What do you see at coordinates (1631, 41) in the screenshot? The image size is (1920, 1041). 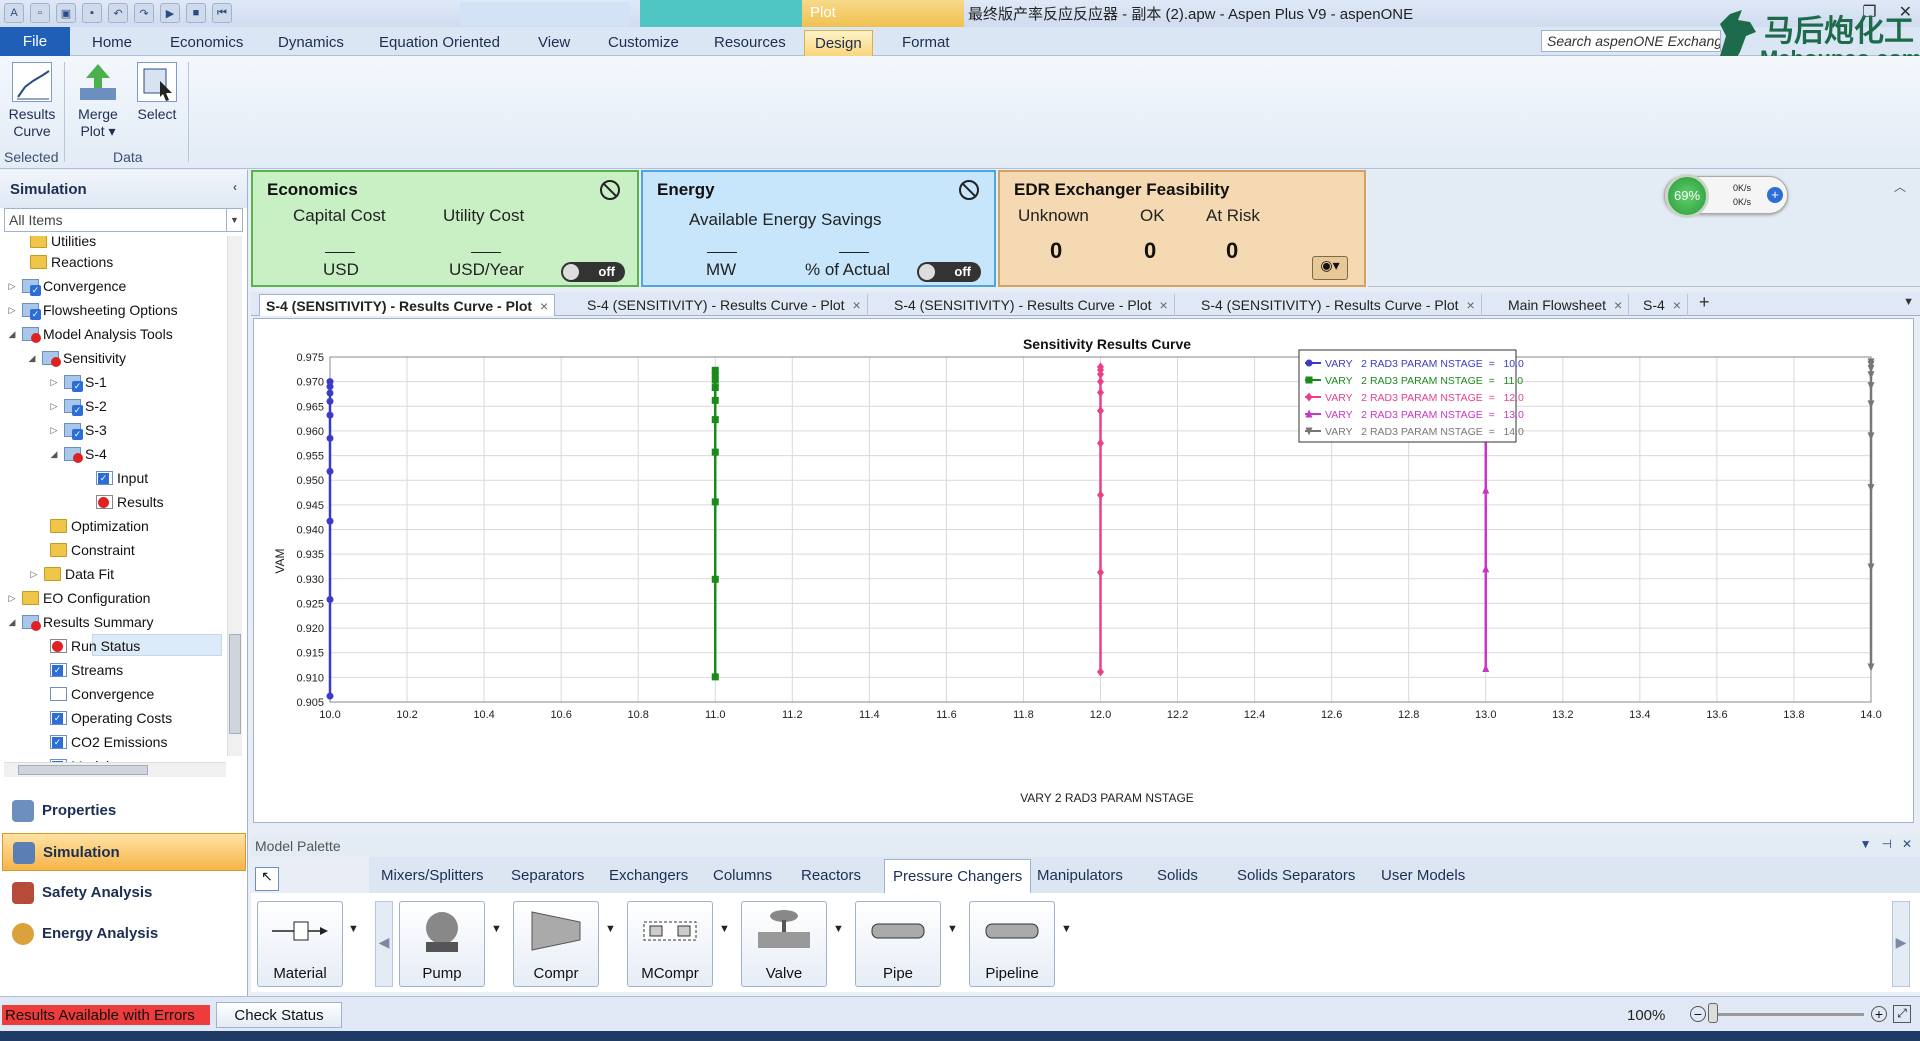 I see `search-exchange-input: Search aspenONE Exchange` at bounding box center [1631, 41].